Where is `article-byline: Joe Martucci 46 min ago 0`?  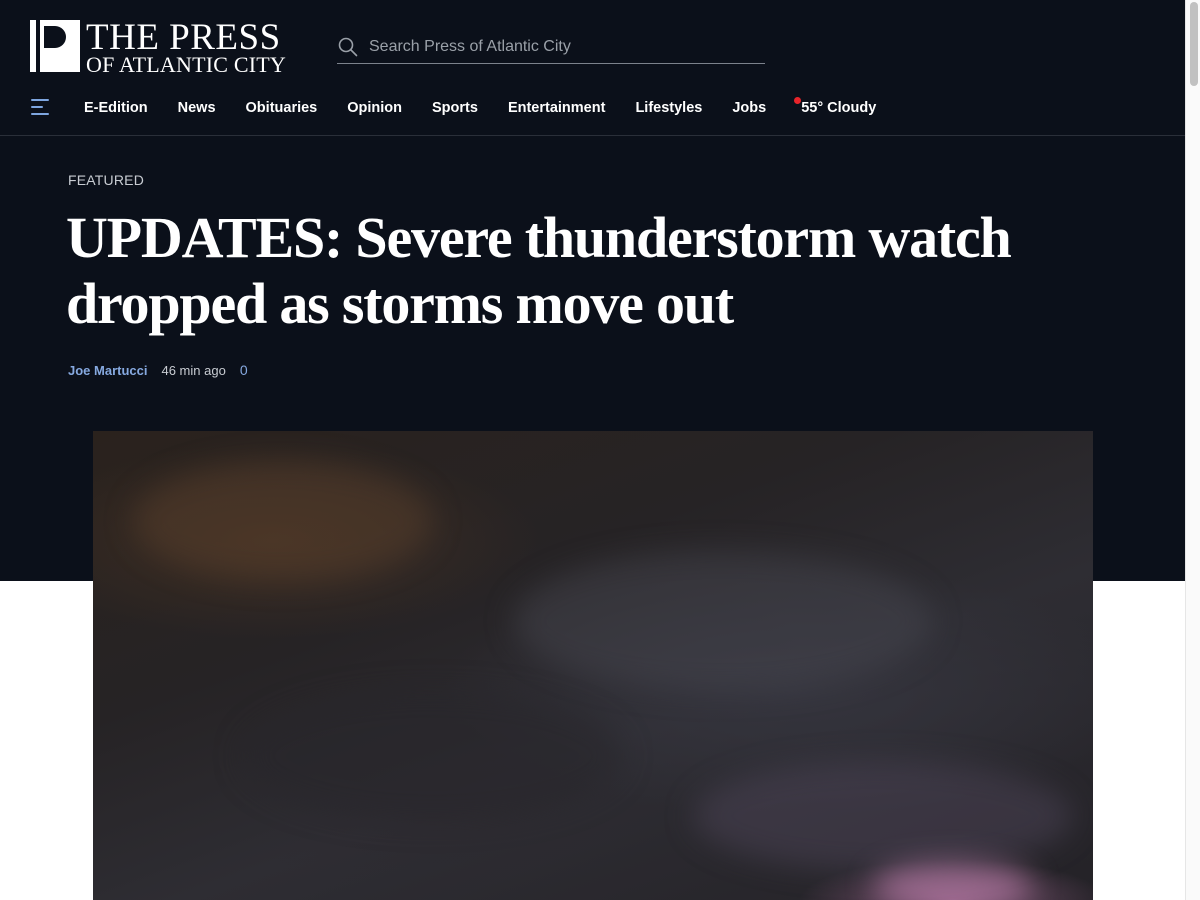 article-byline: Joe Martucci 46 min ago 0 is located at coordinates (158, 370).